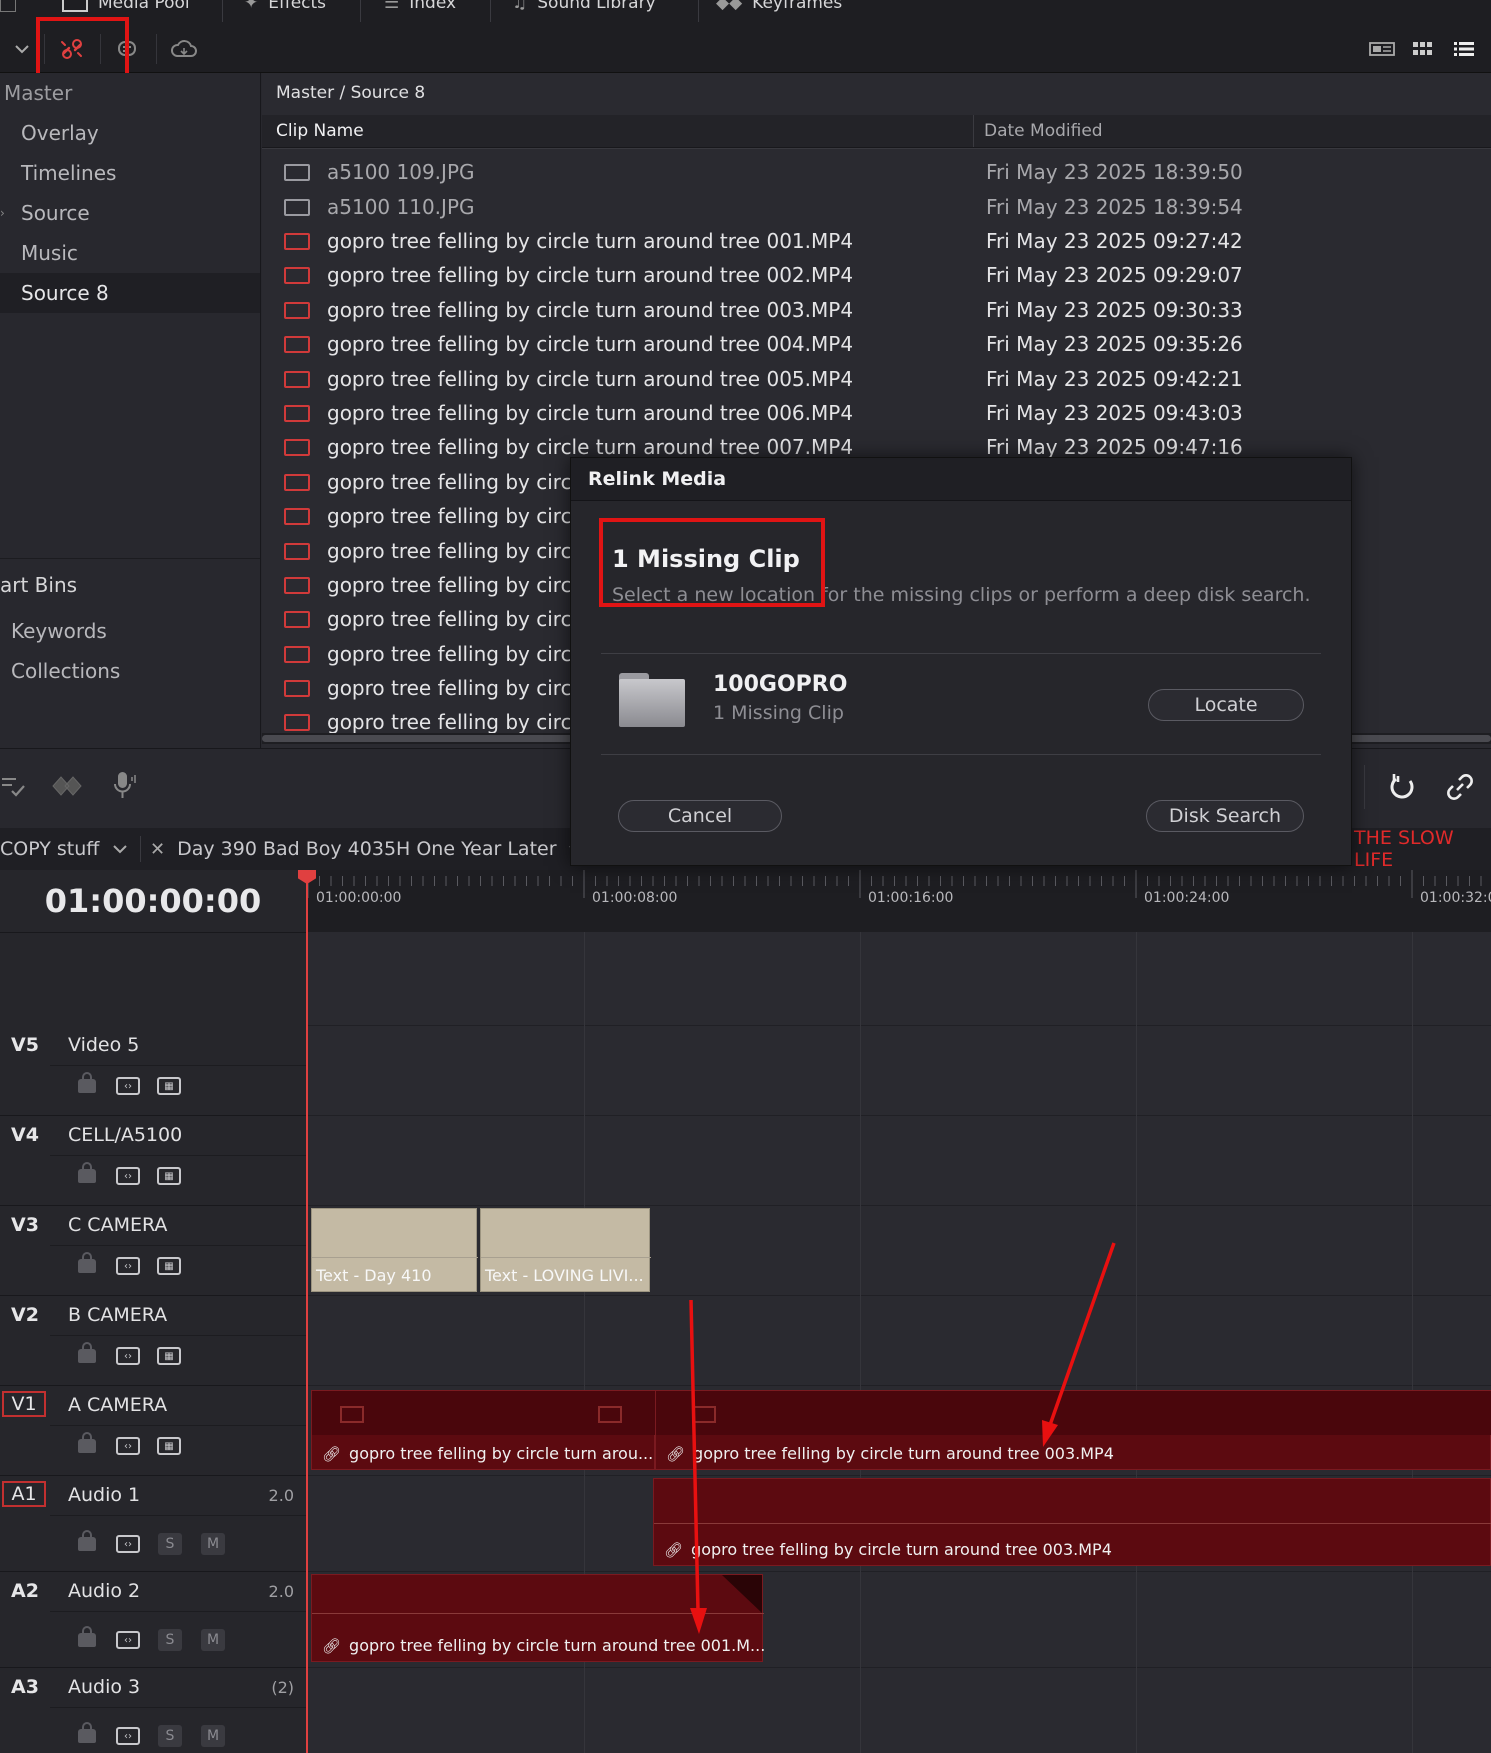 The image size is (1491, 1753). I want to click on microphone-icon, so click(125, 785).